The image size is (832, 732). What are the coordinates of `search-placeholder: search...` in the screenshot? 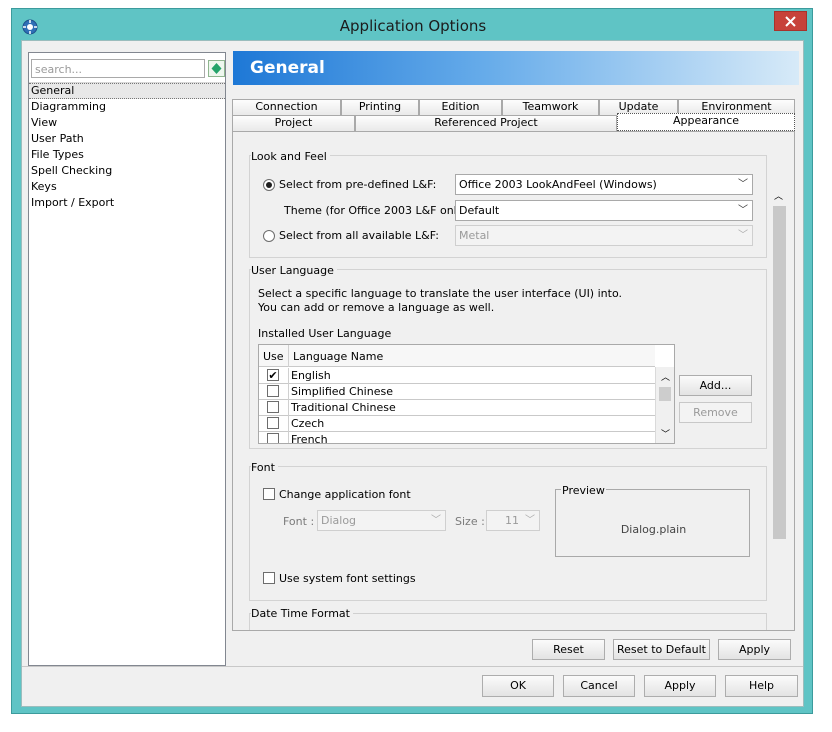 It's located at (59, 69).